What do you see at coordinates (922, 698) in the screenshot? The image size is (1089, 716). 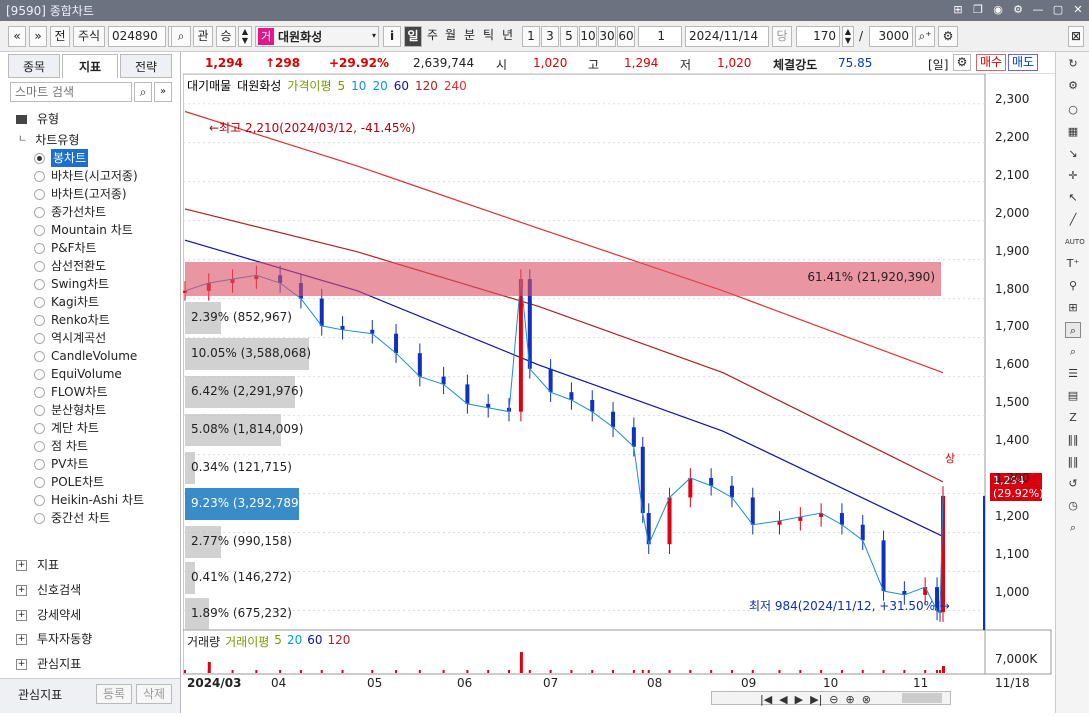 I see `scroll-thumb` at bounding box center [922, 698].